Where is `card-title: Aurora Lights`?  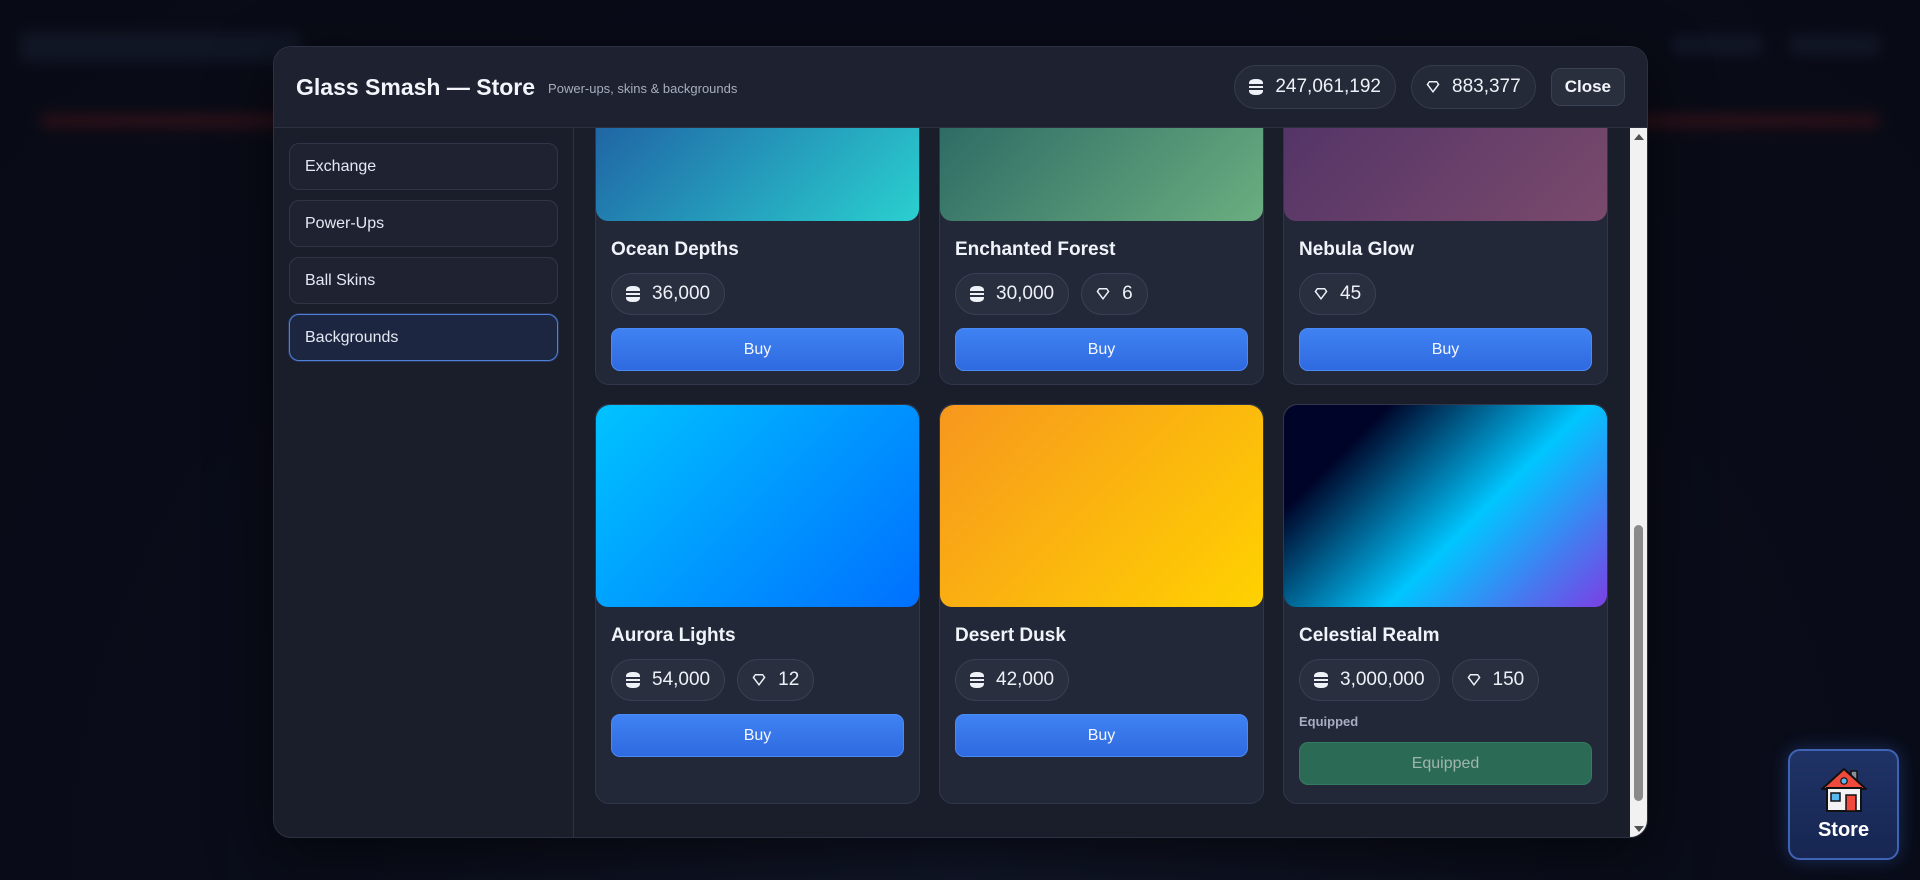
card-title: Aurora Lights is located at coordinates (673, 635).